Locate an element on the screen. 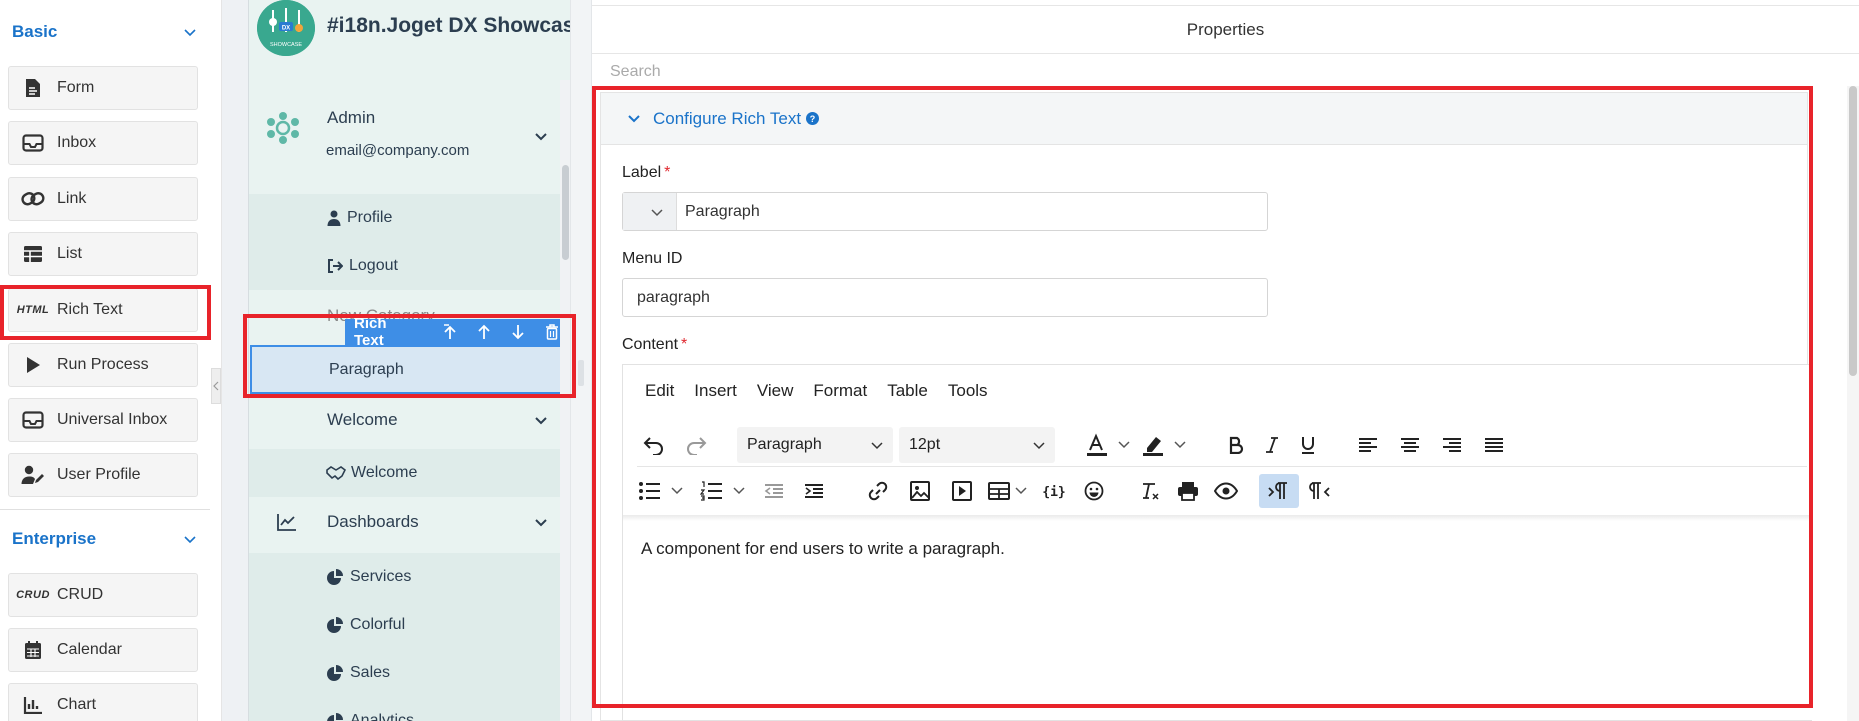  insert-media-button is located at coordinates (962, 491).